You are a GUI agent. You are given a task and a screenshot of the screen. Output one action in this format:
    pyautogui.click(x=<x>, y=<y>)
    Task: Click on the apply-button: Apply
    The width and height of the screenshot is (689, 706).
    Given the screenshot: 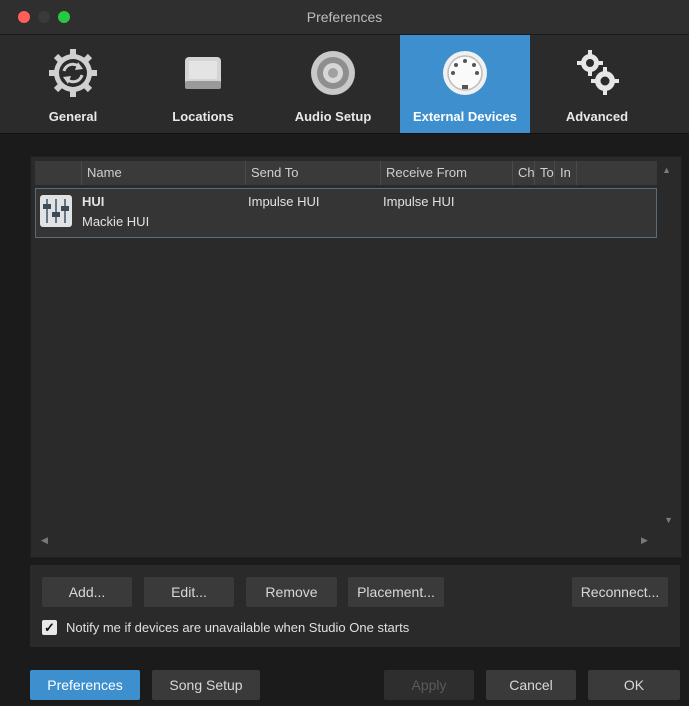 What is the action you would take?
    pyautogui.click(x=429, y=685)
    